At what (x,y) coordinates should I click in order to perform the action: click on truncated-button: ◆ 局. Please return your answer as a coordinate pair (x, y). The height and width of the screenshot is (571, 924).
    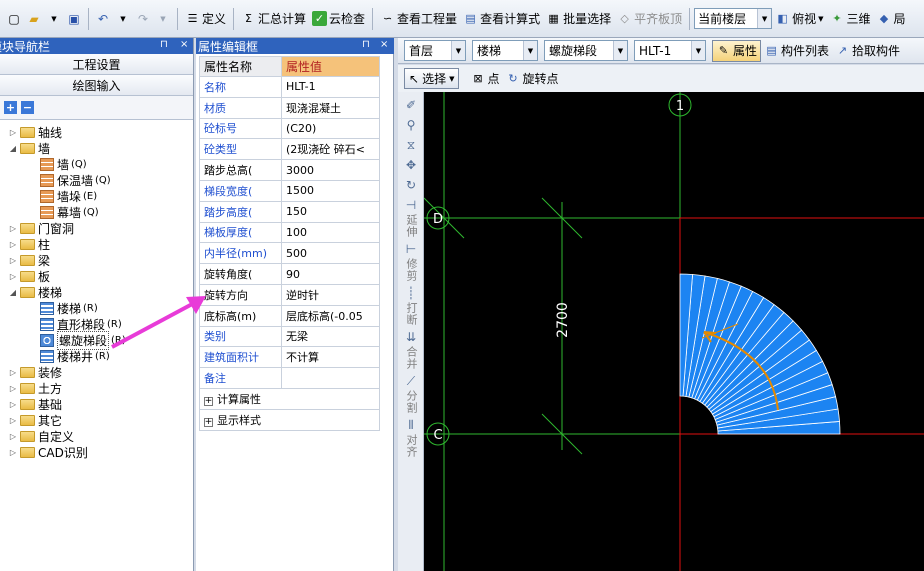
    Looking at the image, I should click on (891, 19).